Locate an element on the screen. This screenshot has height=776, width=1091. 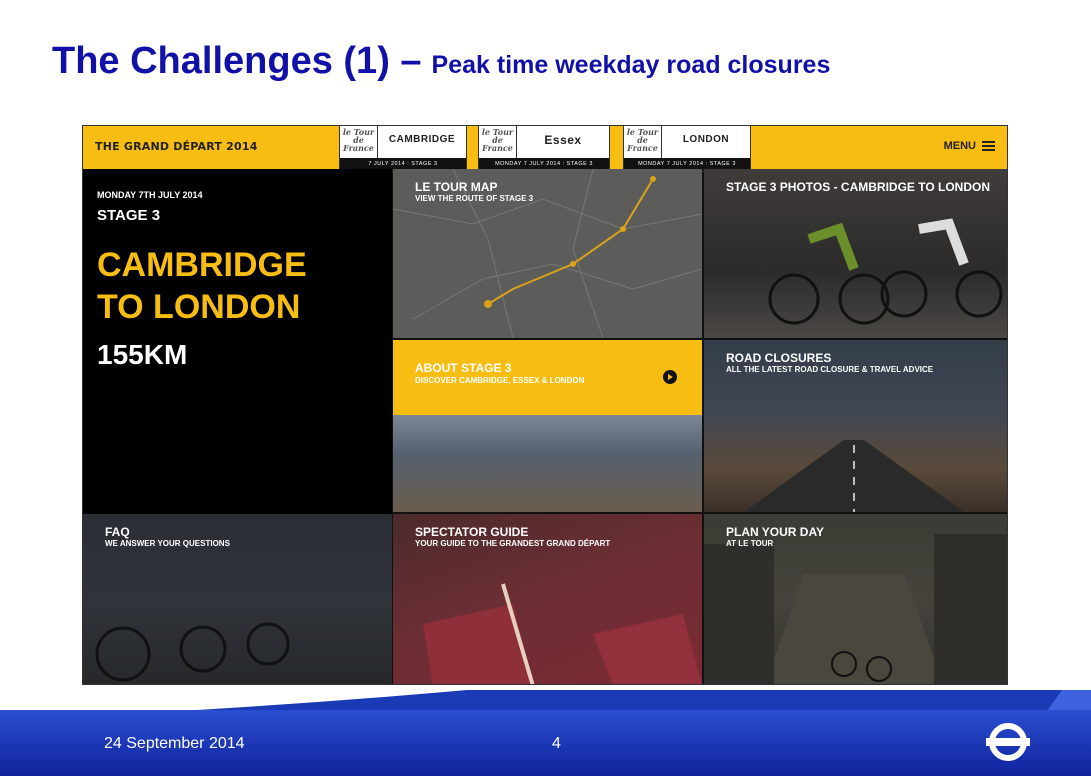
tile-title: SPECTATOR GUIDE is located at coordinates (472, 532).